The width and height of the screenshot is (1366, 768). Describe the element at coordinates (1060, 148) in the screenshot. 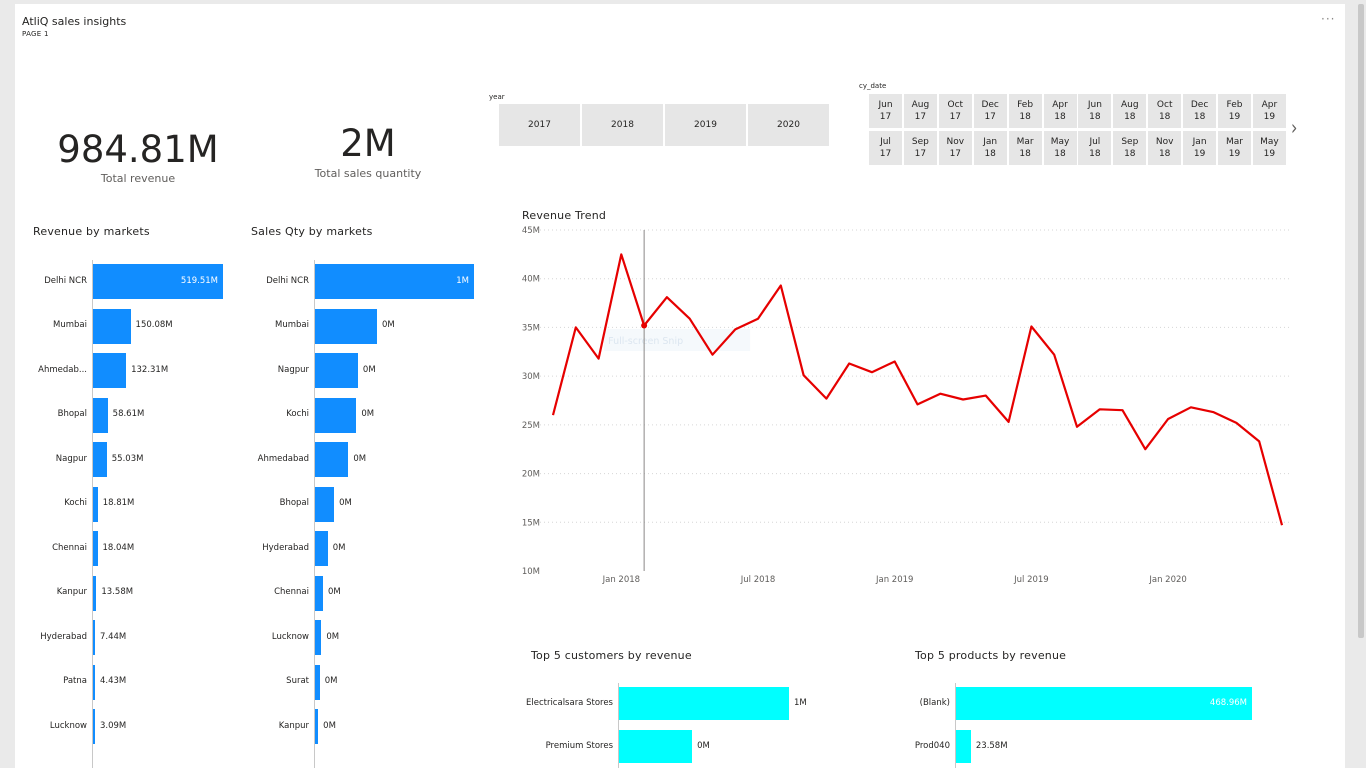

I see `date-option-may-18: May 18` at that location.